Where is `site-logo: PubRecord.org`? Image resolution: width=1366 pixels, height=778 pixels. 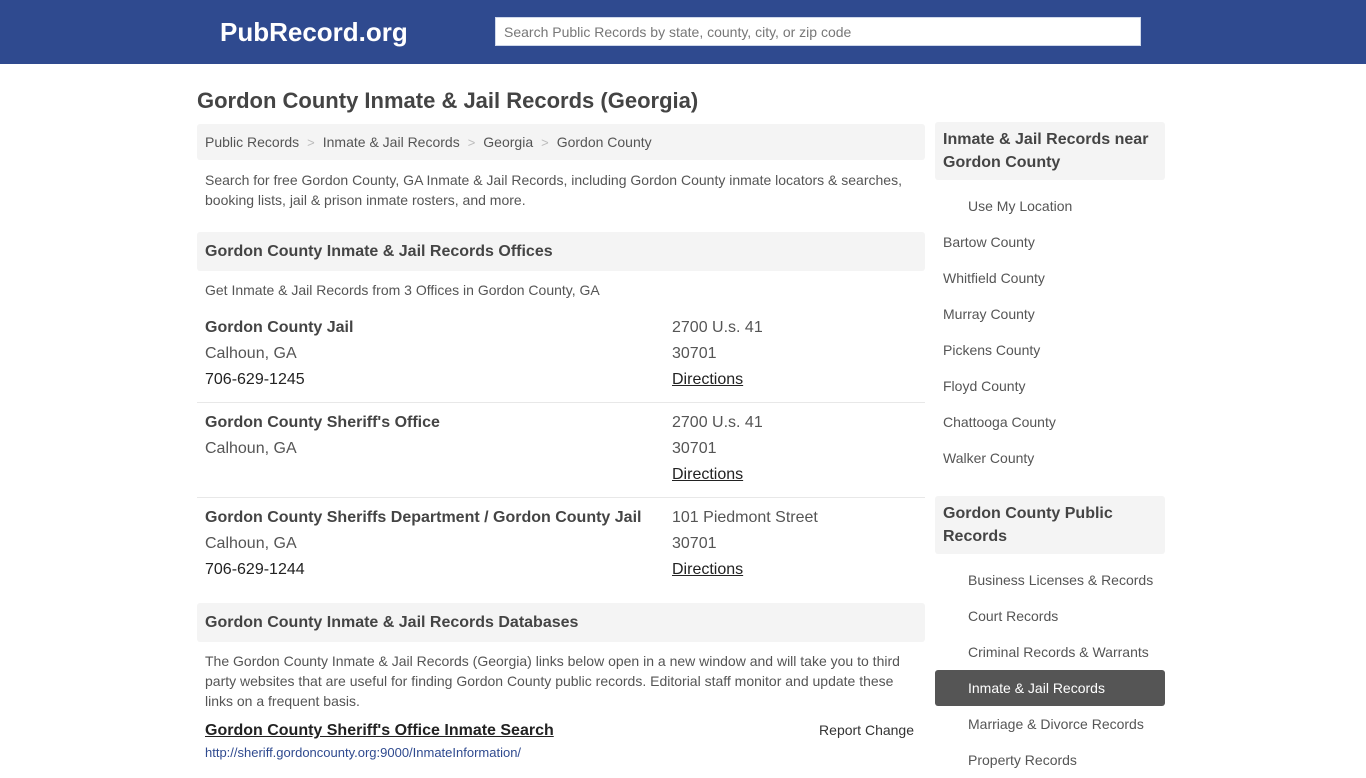
site-logo: PubRecord.org is located at coordinates (314, 32).